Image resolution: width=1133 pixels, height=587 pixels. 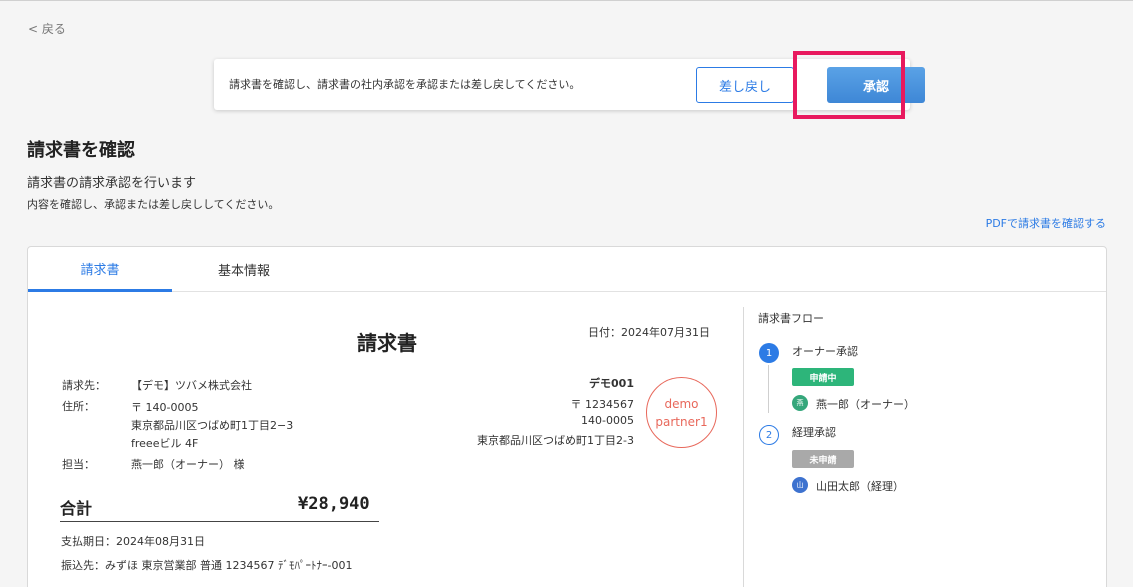 What do you see at coordinates (823, 377) in the screenshot?
I see `status-badge: 申請中` at bounding box center [823, 377].